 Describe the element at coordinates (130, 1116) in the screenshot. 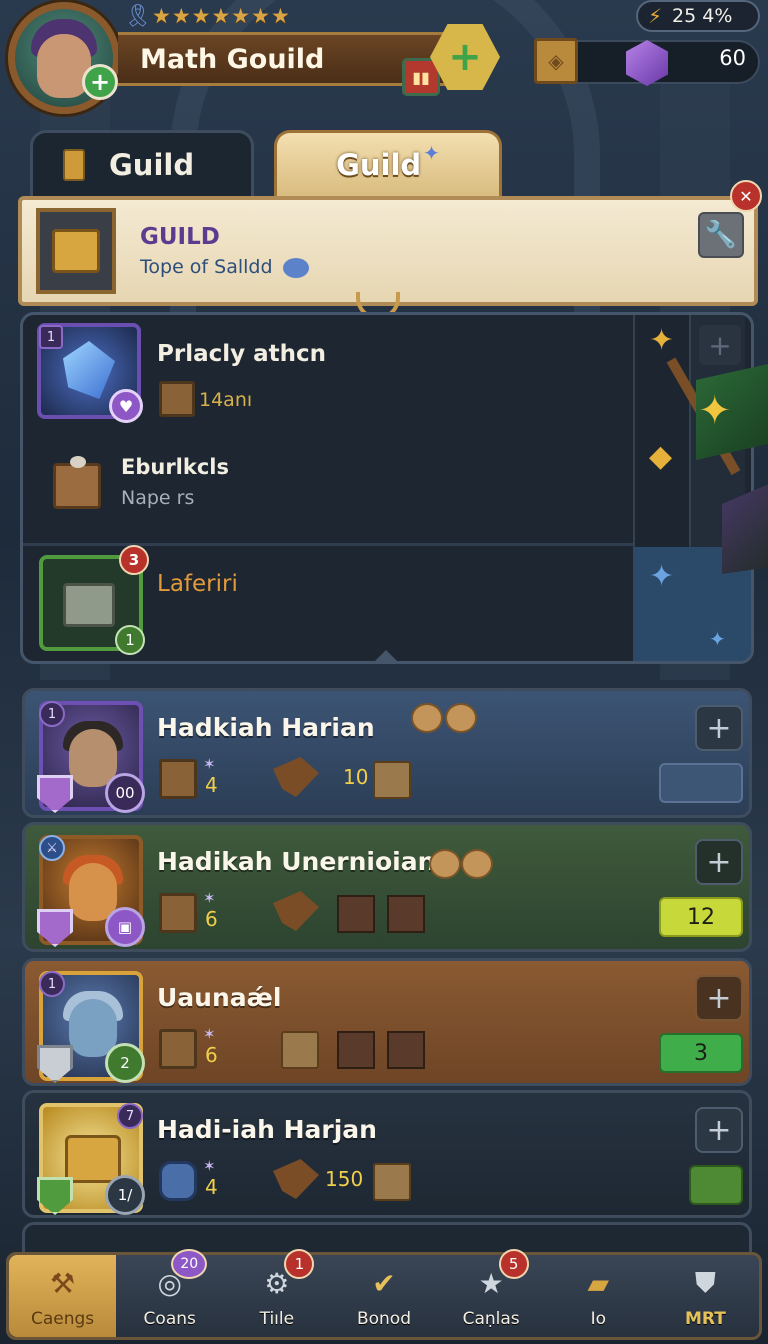

I see `member-rank: 7` at that location.